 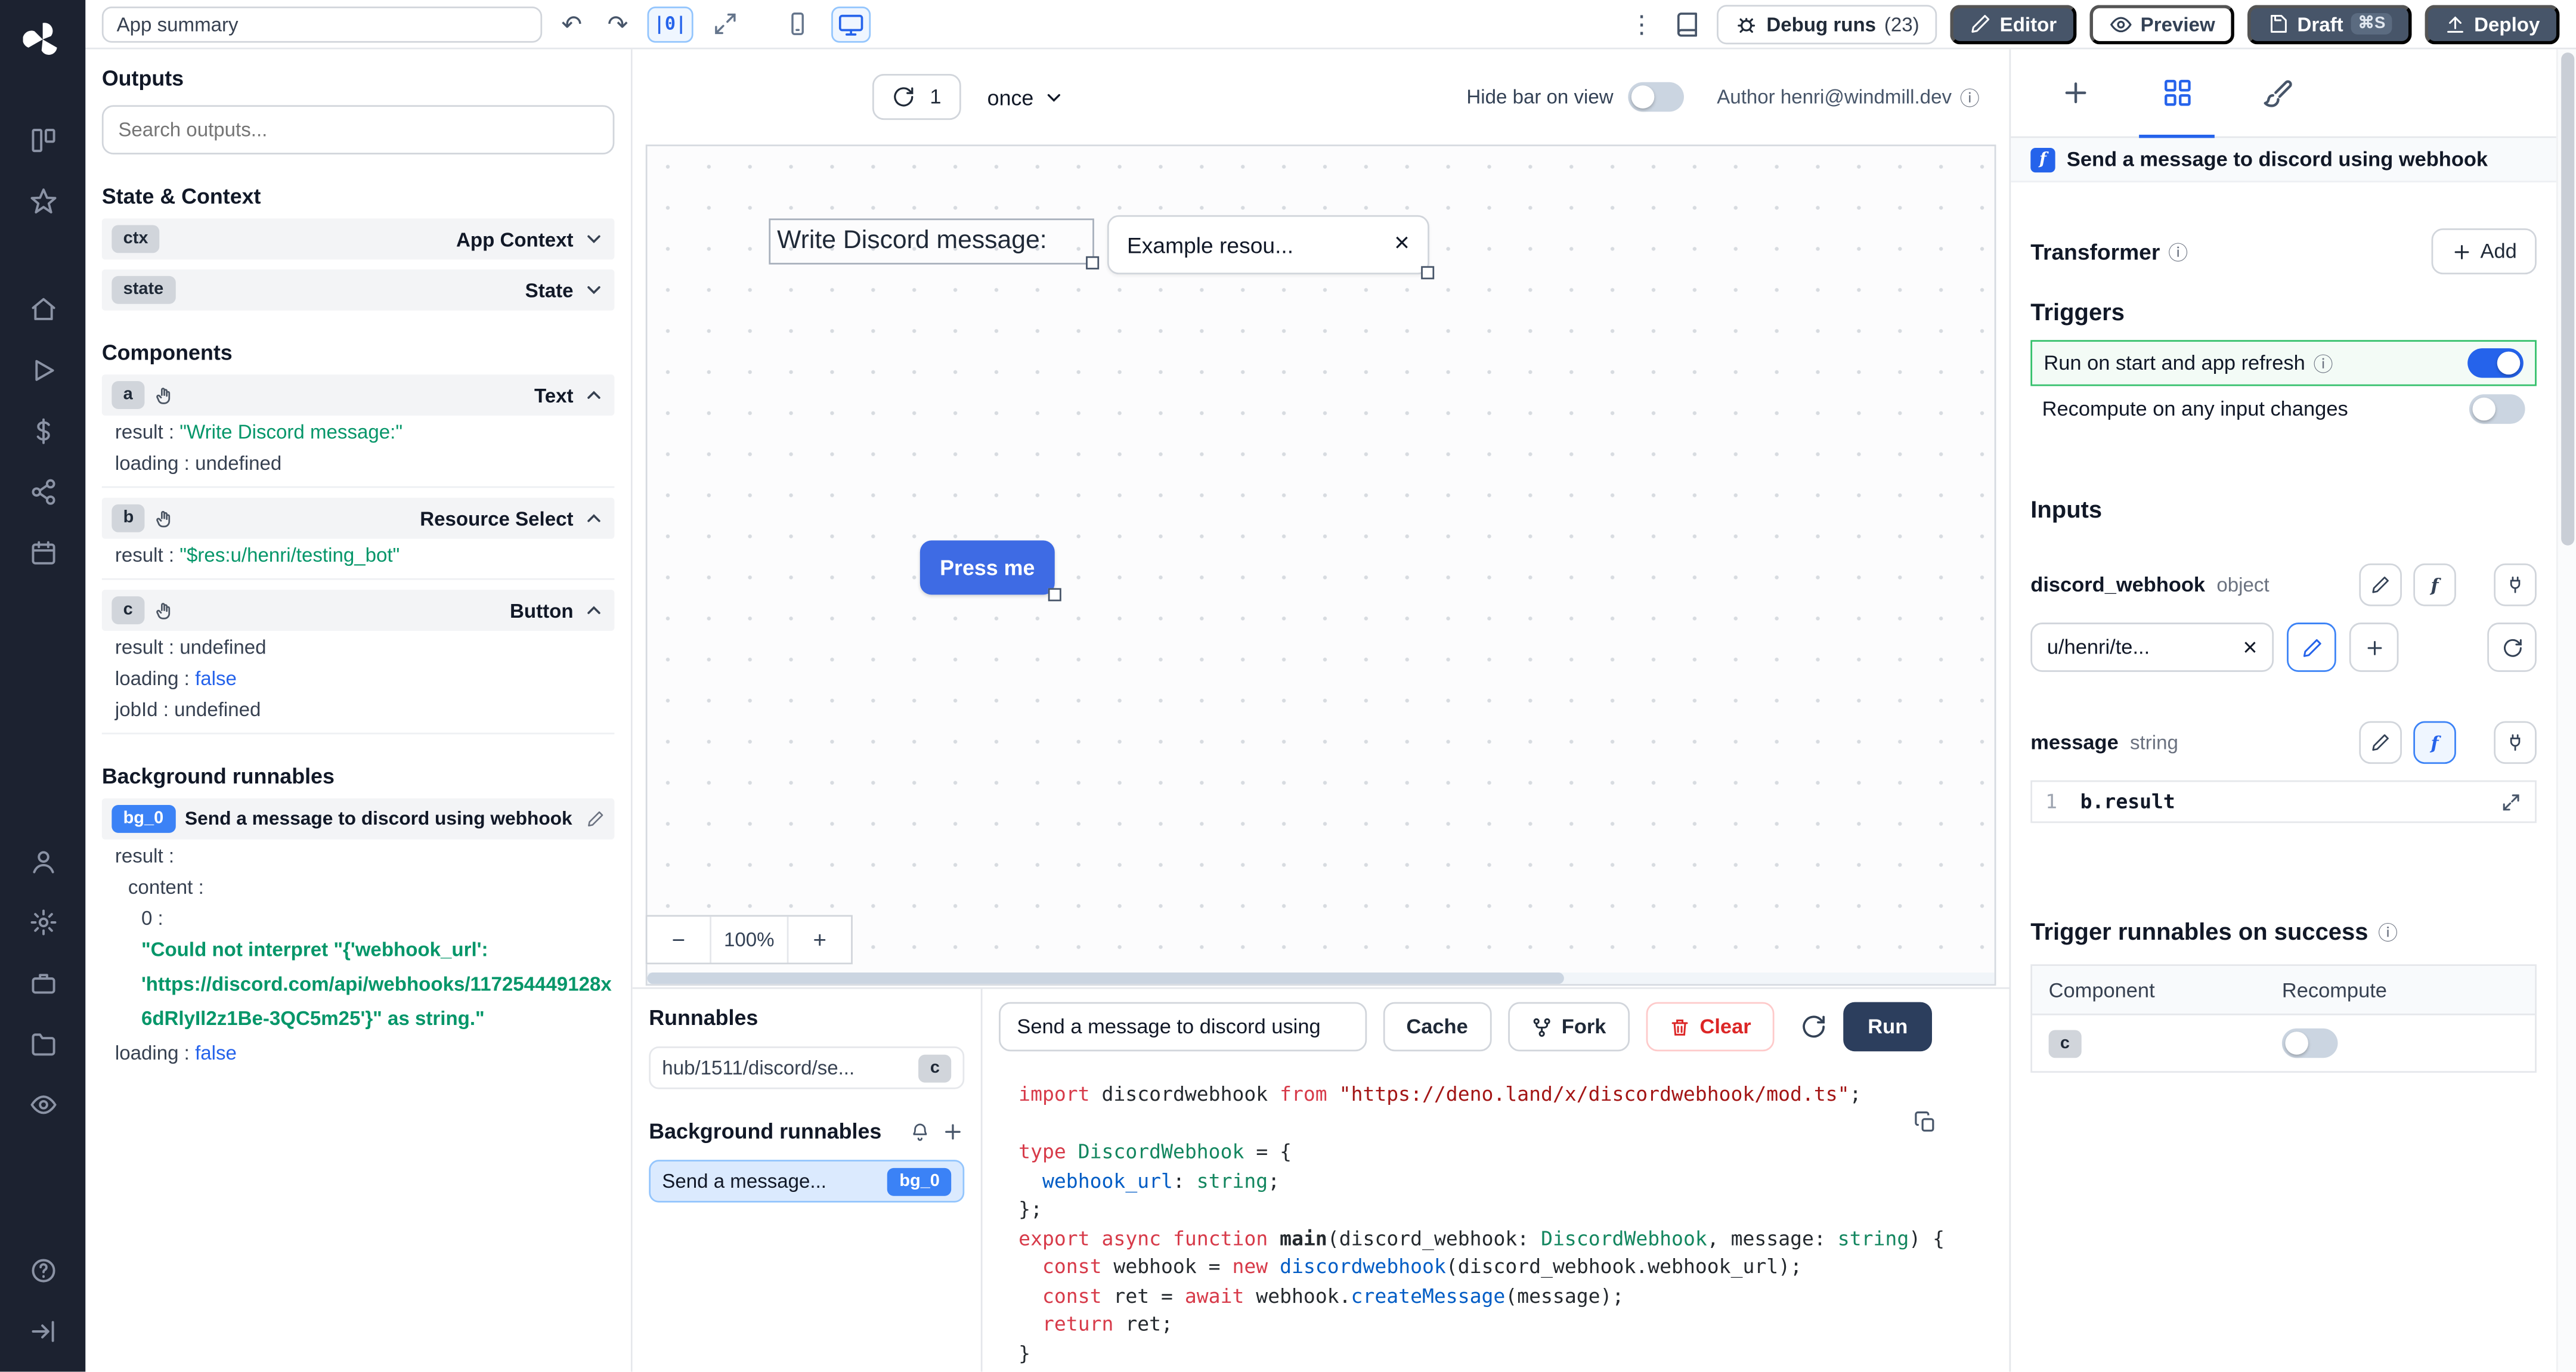 What do you see at coordinates (2075, 93) in the screenshot?
I see `tab-insert-component` at bounding box center [2075, 93].